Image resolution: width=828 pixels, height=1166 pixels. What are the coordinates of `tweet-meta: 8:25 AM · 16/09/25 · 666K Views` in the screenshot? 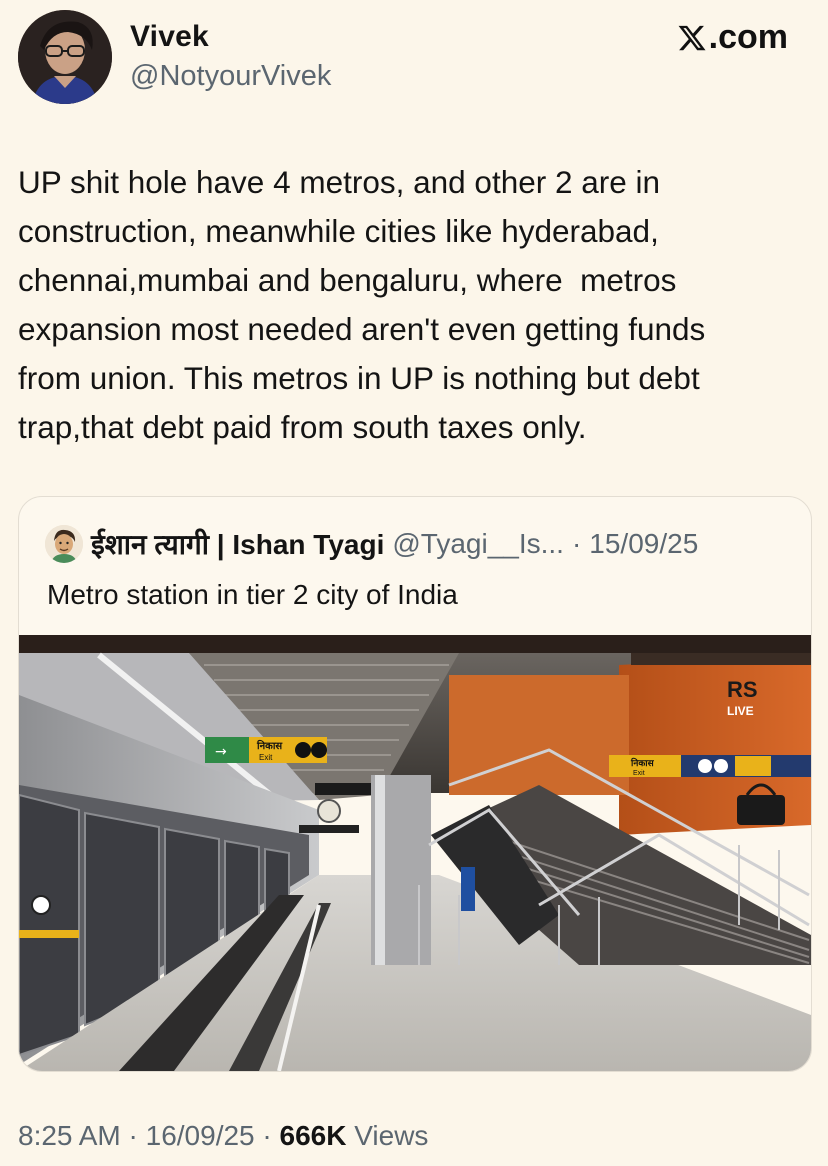 It's located at (223, 1136).